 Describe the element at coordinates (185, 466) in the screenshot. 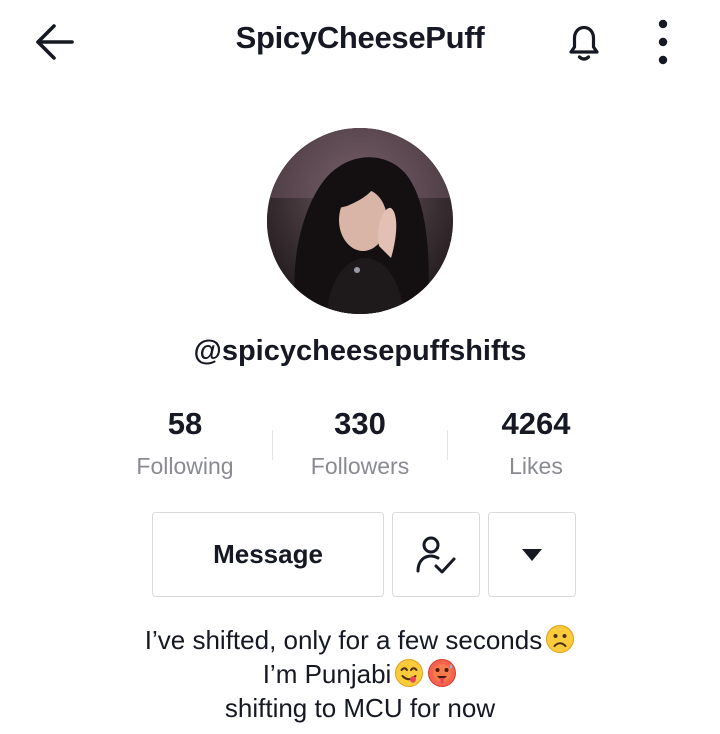

I see `following-label: Following` at that location.